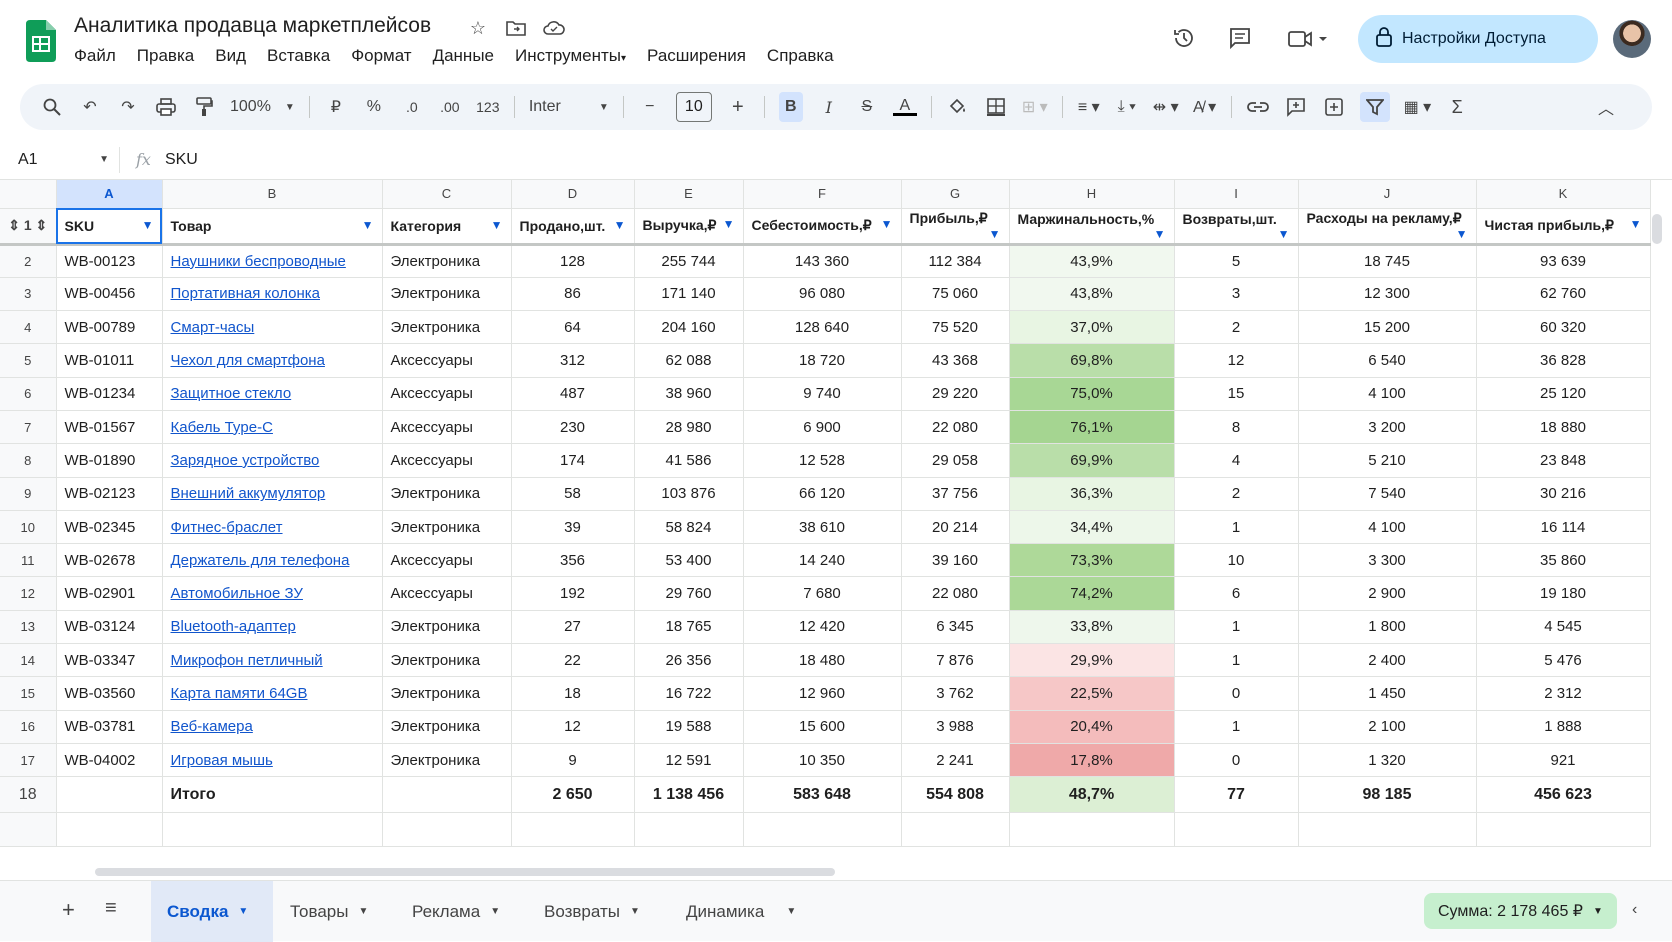 The image size is (1672, 942). I want to click on chevron-left-icon: ‹, so click(1634, 910).